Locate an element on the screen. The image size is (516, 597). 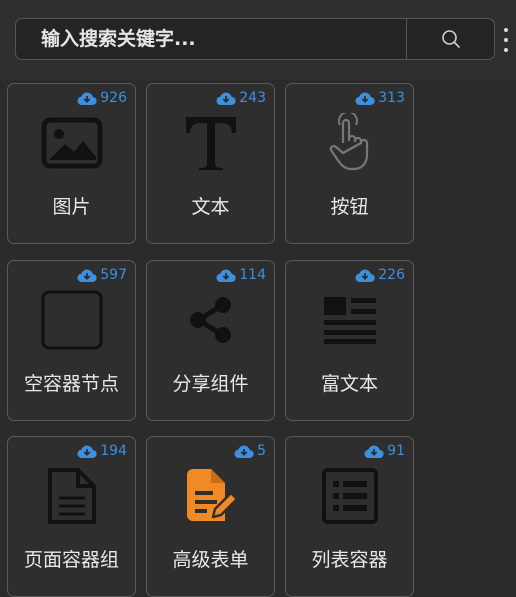
component-label: 图片 is located at coordinates (71, 207).